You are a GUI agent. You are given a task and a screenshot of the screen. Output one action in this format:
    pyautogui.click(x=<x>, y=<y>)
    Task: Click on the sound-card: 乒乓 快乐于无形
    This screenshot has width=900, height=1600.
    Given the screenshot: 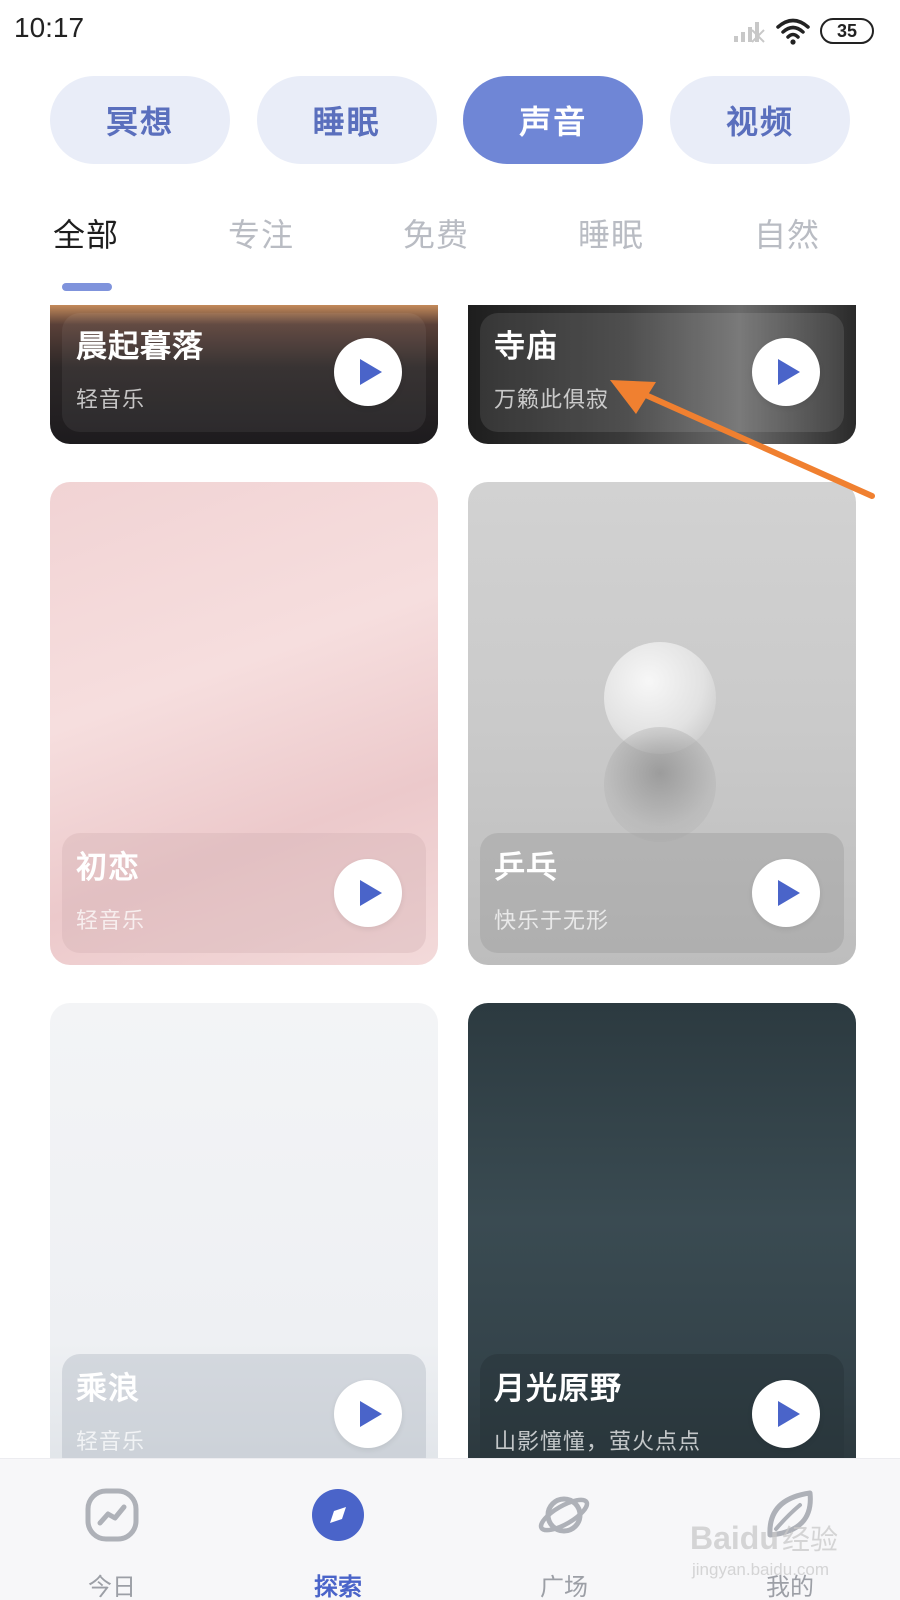 What is the action you would take?
    pyautogui.click(x=662, y=723)
    